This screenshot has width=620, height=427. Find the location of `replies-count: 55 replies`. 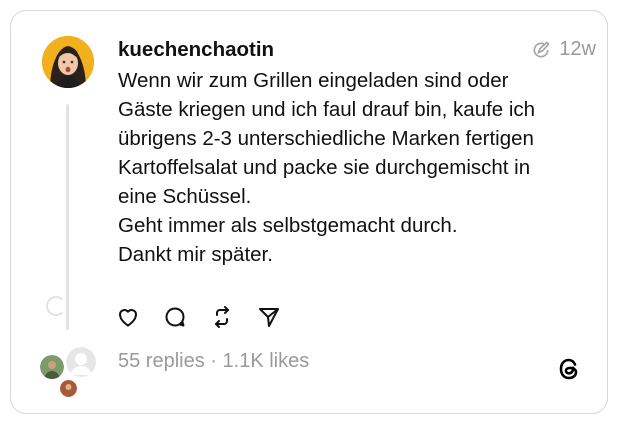

replies-count: 55 replies is located at coordinates (161, 361).